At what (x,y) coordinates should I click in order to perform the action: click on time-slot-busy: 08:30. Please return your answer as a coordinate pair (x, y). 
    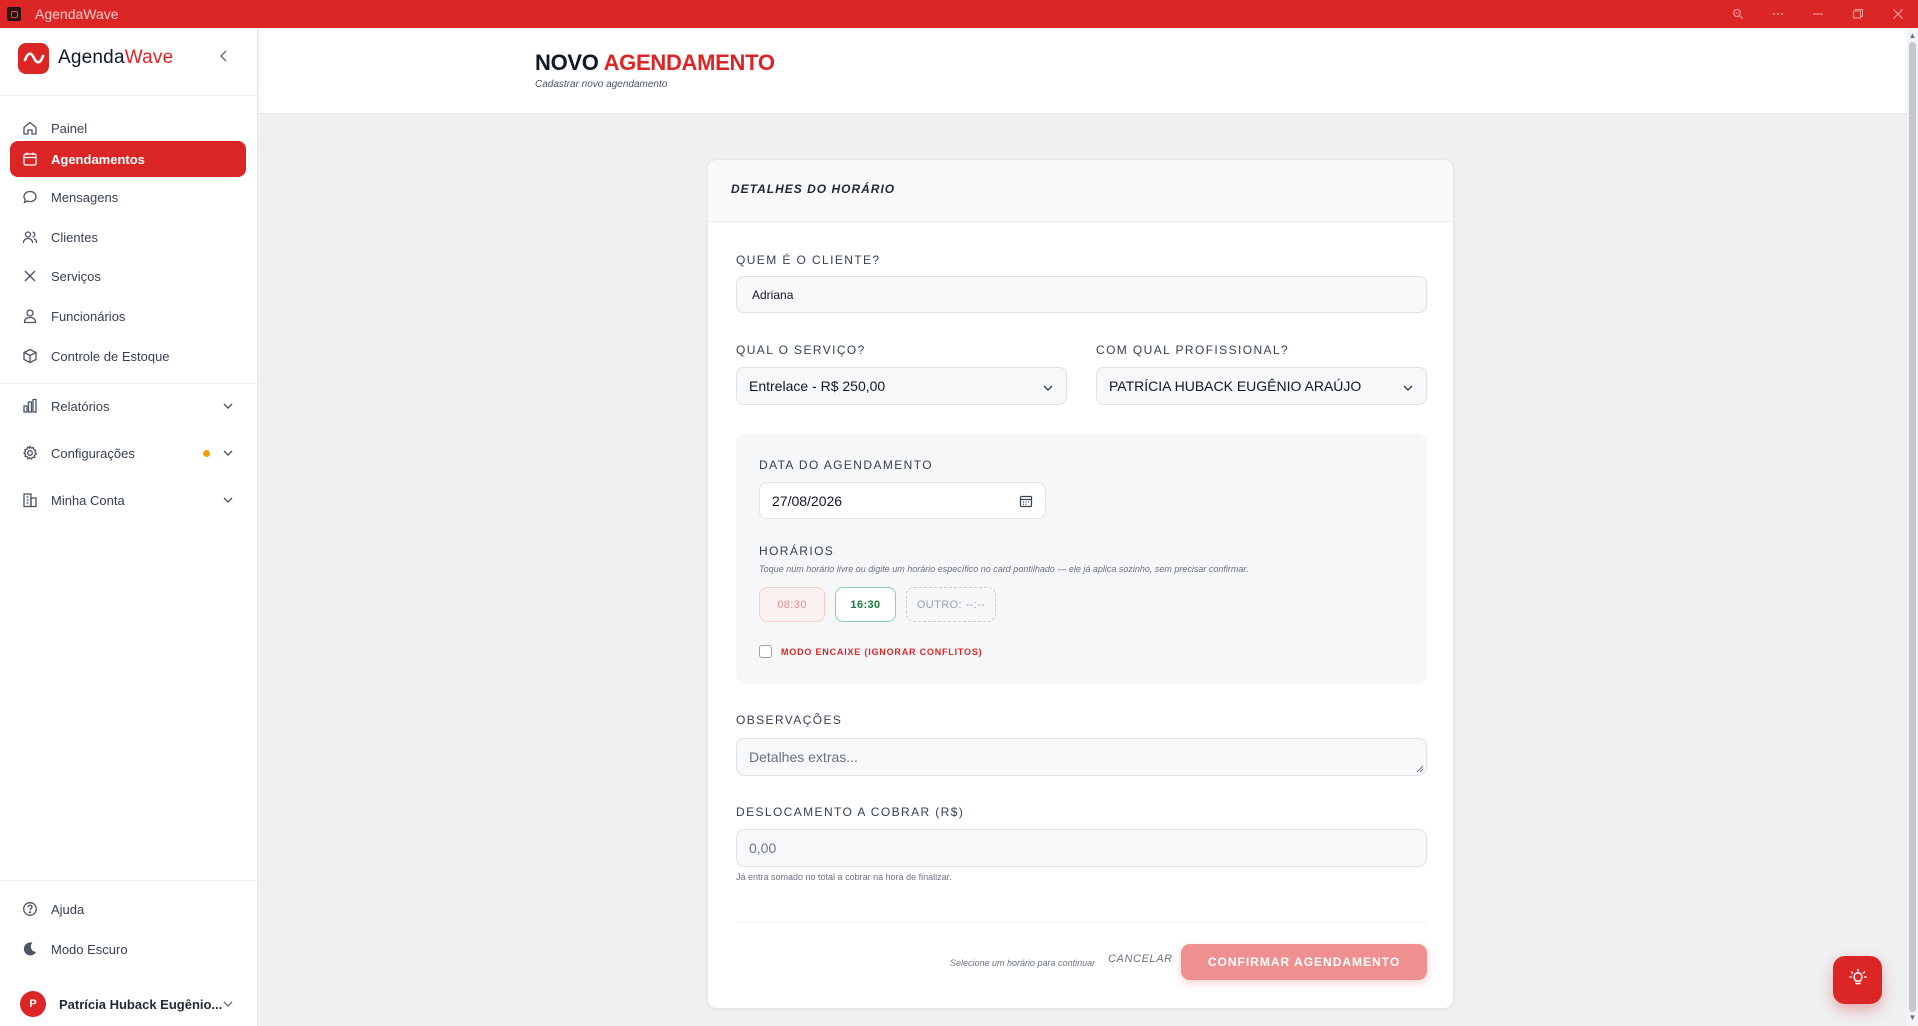
    Looking at the image, I should click on (792, 604).